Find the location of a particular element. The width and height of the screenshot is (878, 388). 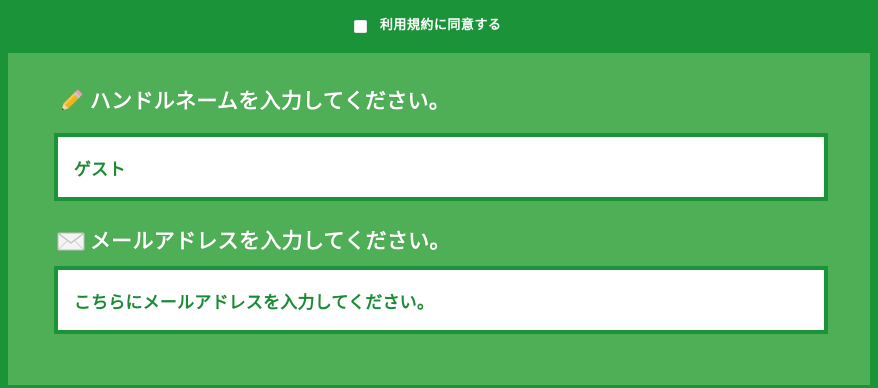

terms-checkbox-label: 利用規約に同意する is located at coordinates (441, 26).